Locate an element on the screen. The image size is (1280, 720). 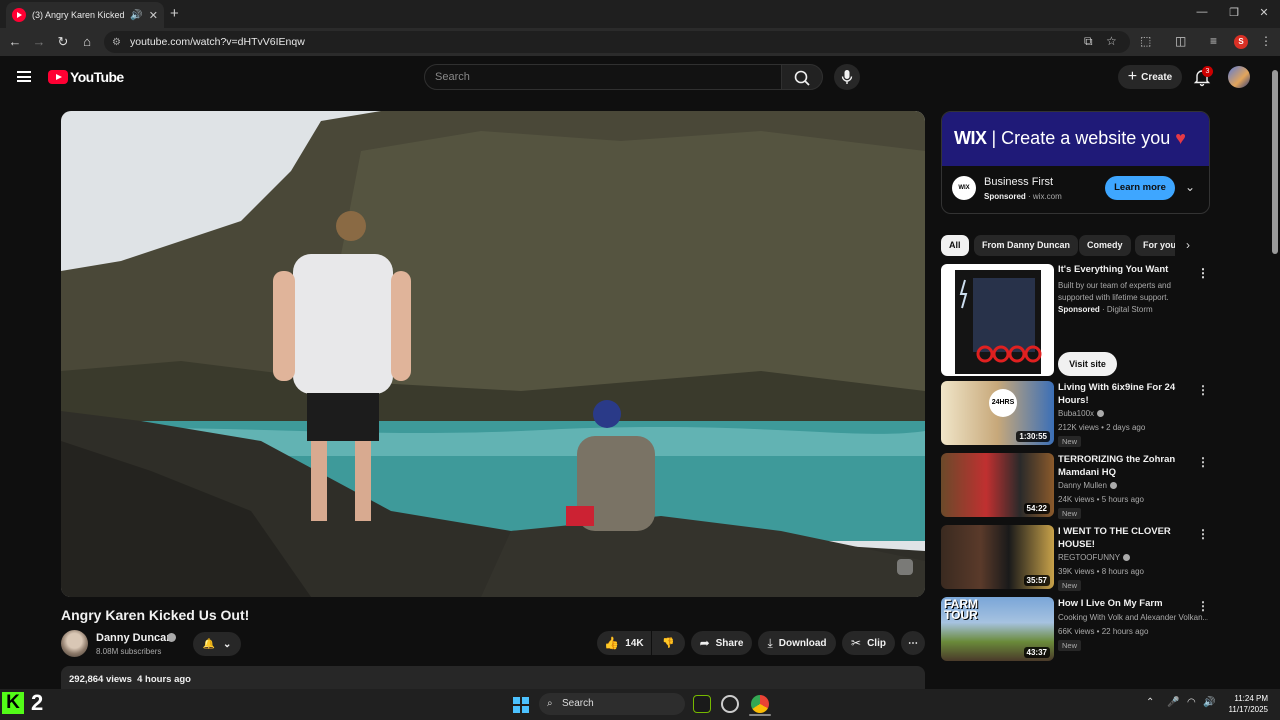
chevron-right-icon: › is located at coordinates (1188, 245).